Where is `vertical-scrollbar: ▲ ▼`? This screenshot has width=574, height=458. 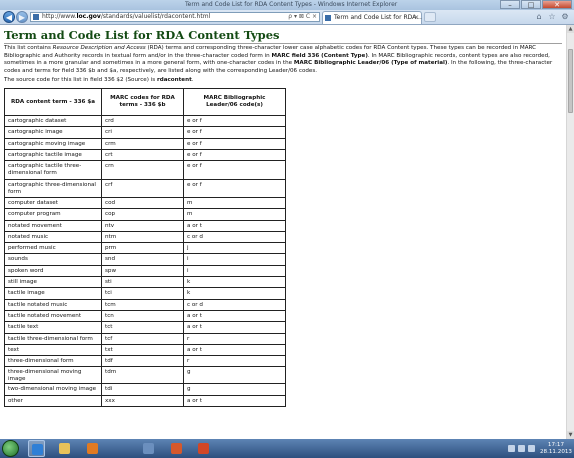 vertical-scrollbar: ▲ ▼ is located at coordinates (570, 232).